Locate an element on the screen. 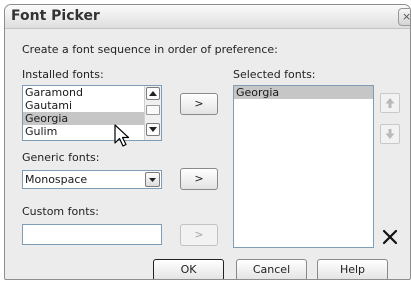  move-down-icon is located at coordinates (390, 134).